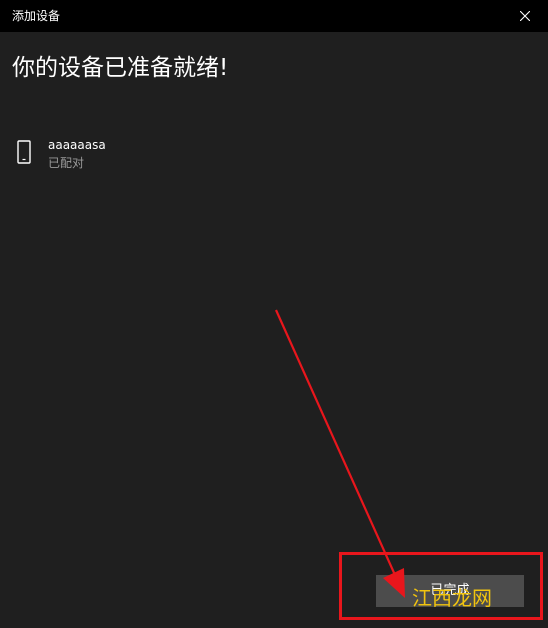 The height and width of the screenshot is (628, 548). Describe the element at coordinates (66, 163) in the screenshot. I see `device-status: 已配对` at that location.